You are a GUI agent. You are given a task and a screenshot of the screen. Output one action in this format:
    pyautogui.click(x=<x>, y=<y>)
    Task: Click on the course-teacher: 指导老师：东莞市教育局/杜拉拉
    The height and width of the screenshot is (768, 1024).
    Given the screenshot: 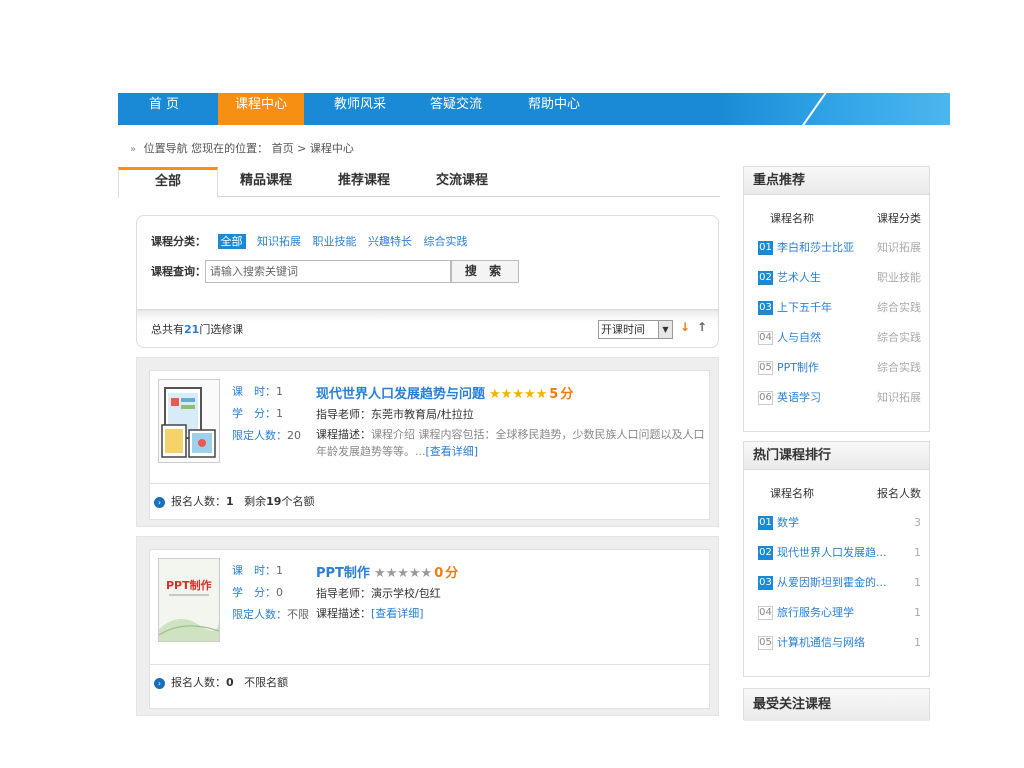 What is the action you would take?
    pyautogui.click(x=395, y=414)
    